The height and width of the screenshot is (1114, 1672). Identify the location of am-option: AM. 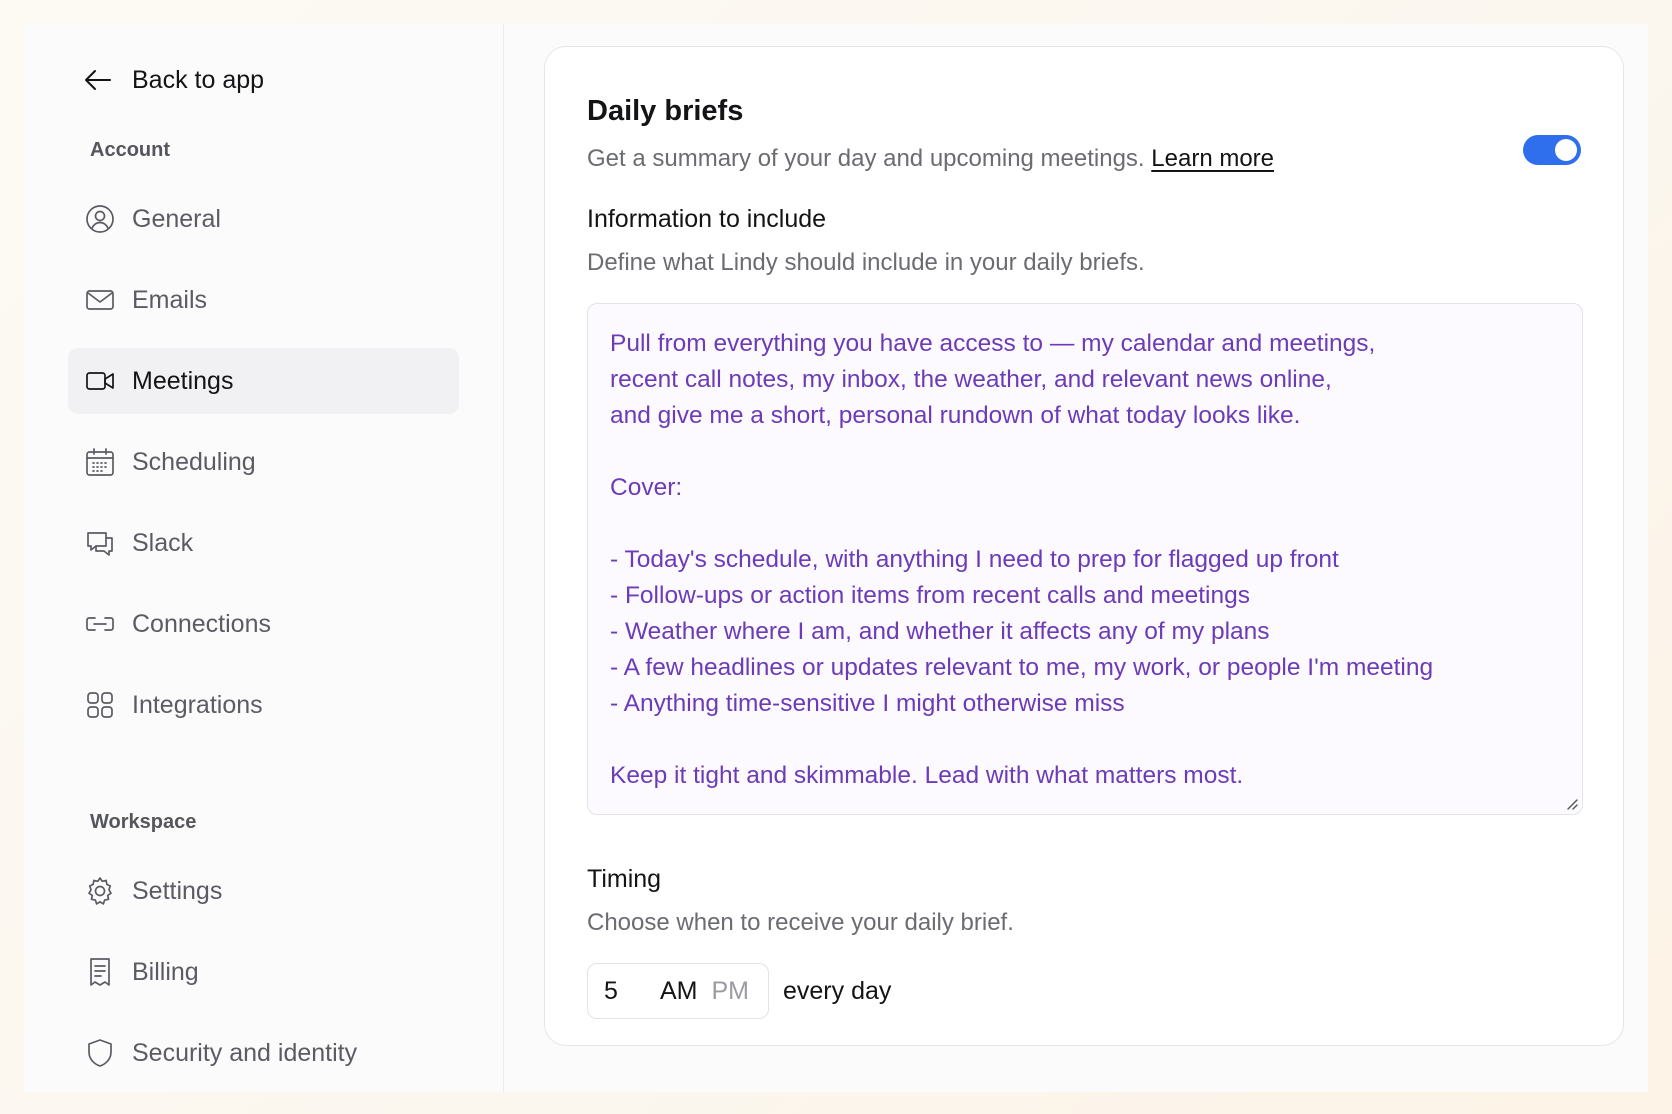
(679, 991).